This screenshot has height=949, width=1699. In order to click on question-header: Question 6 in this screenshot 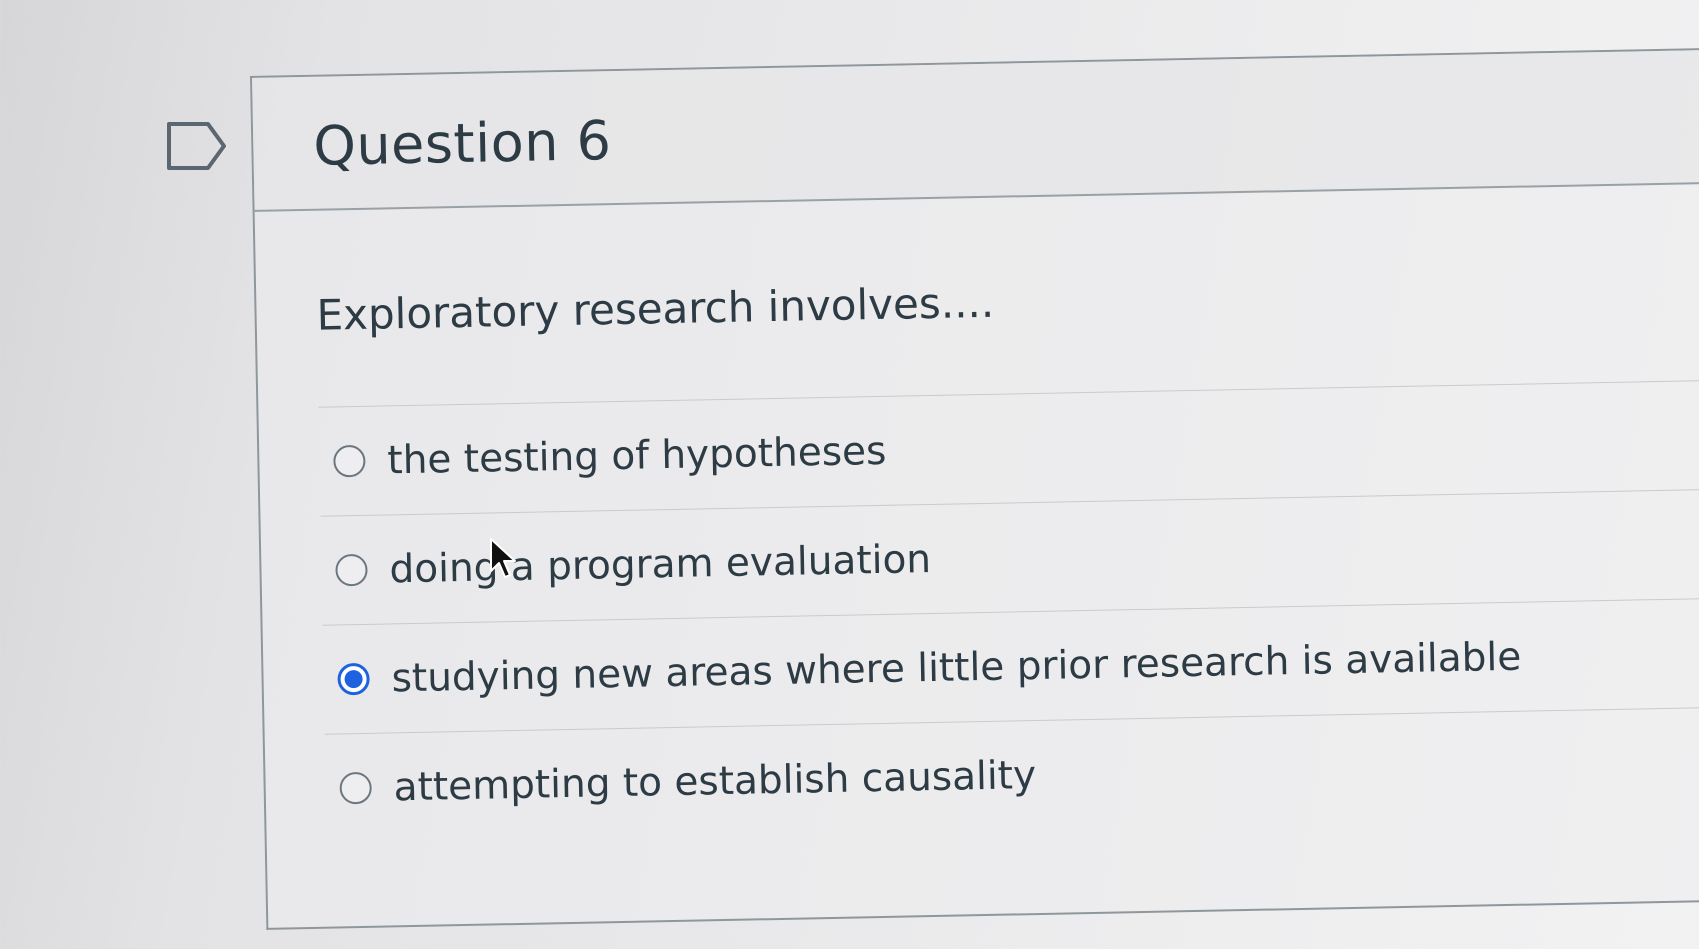, I will do `click(975, 130)`.